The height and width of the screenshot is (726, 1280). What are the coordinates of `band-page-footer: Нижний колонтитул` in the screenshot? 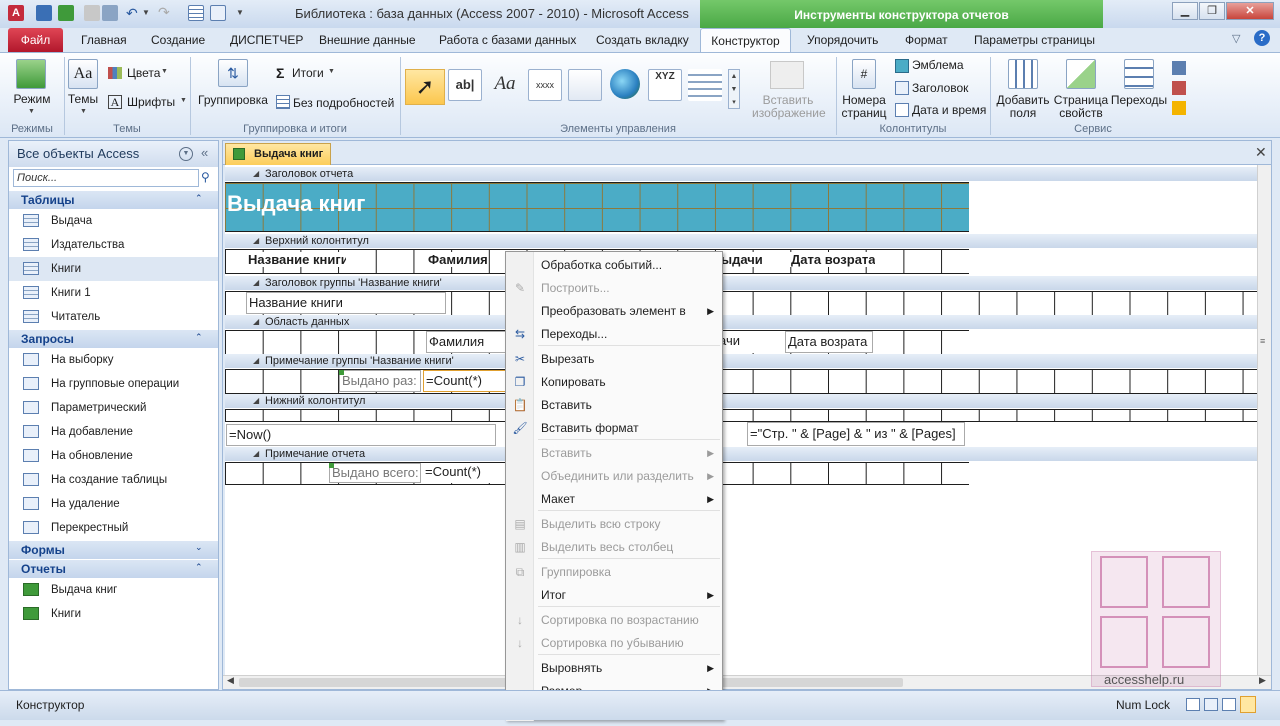 It's located at (741, 401).